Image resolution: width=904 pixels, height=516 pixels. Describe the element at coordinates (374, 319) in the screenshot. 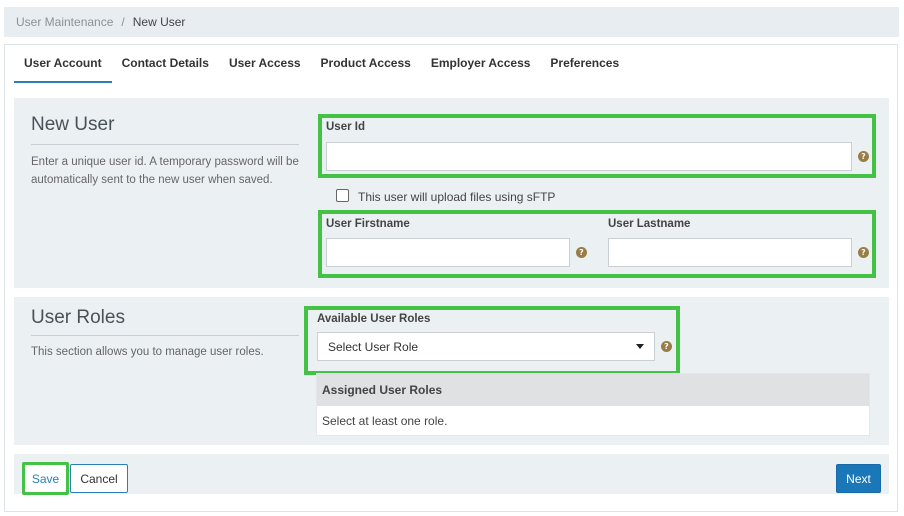

I see `available-roles-label: Available User Roles` at that location.